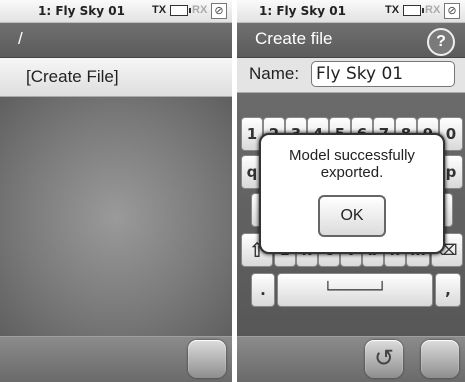  What do you see at coordinates (355, 290) in the screenshot?
I see `spacebar: └─────┘` at bounding box center [355, 290].